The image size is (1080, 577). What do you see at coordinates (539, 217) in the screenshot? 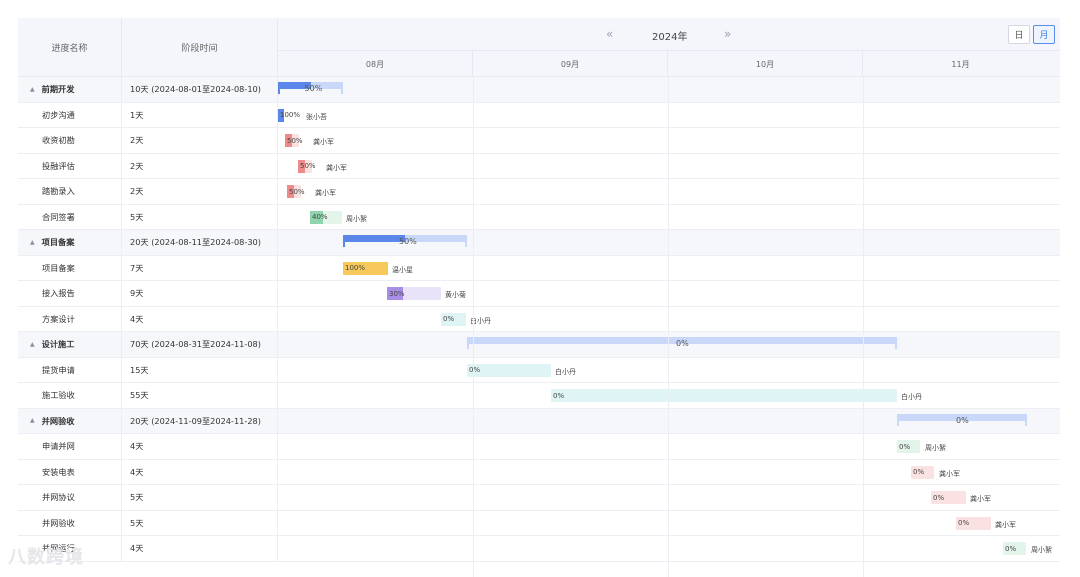
I see `task-row: 合同签署 5天 40% 周小絮` at bounding box center [539, 217].